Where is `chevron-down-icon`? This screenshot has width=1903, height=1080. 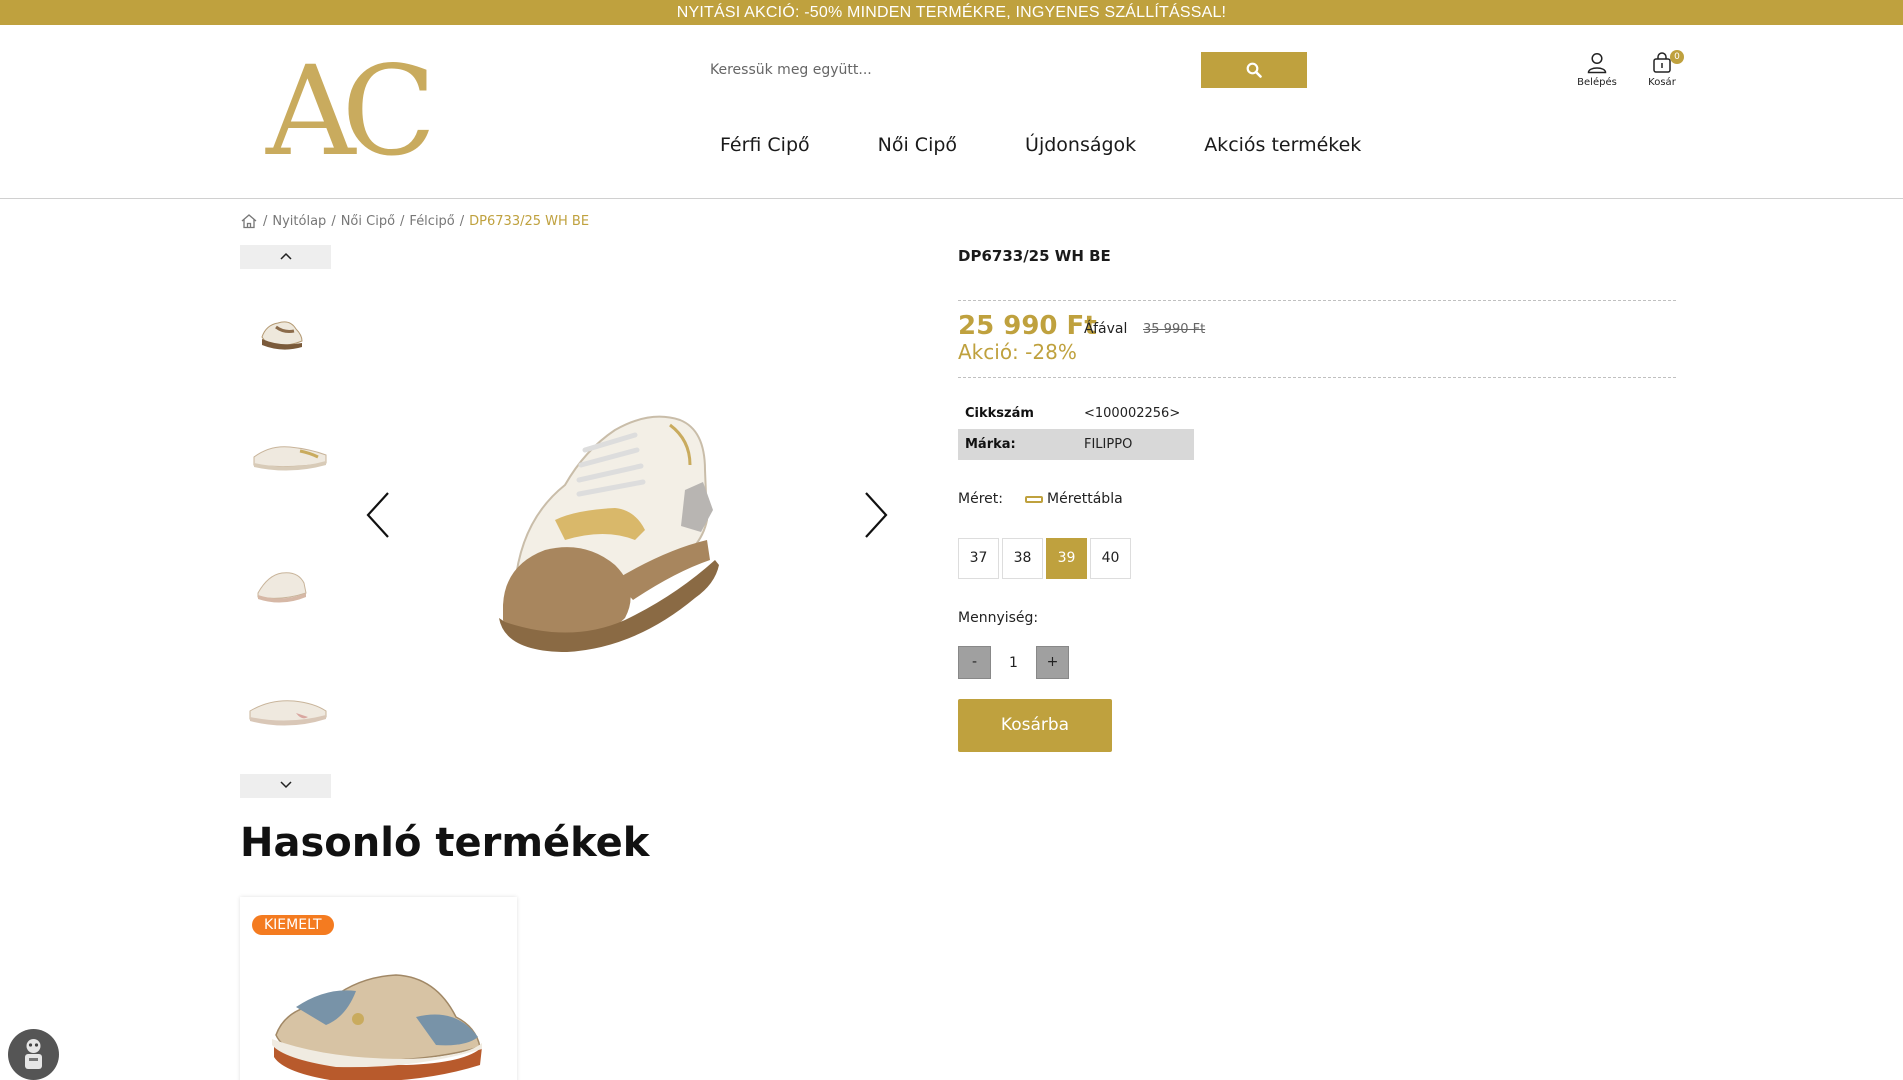
chevron-down-icon is located at coordinates (286, 785).